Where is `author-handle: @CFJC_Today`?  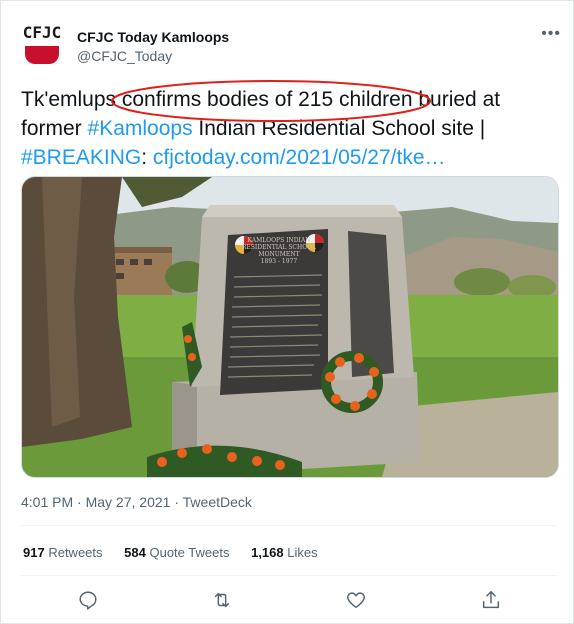 author-handle: @CFJC_Today is located at coordinates (124, 56).